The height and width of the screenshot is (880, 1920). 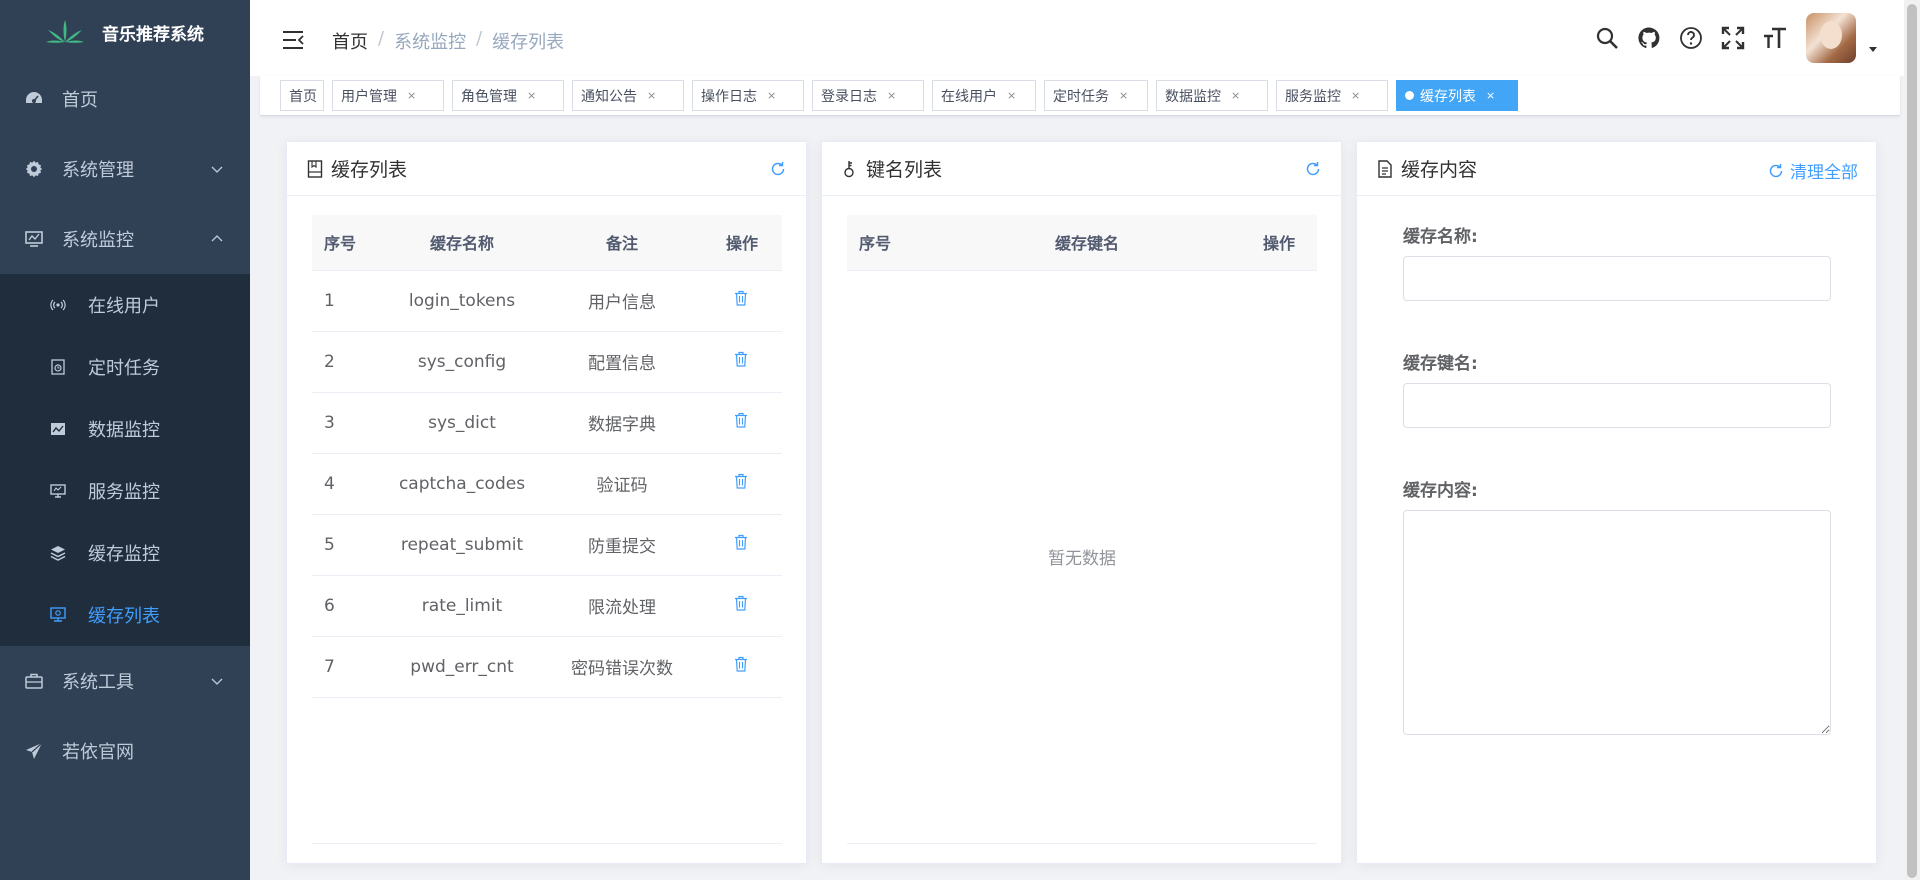 What do you see at coordinates (98, 682) in the screenshot?
I see `sidebar-item-label: 系统工具` at bounding box center [98, 682].